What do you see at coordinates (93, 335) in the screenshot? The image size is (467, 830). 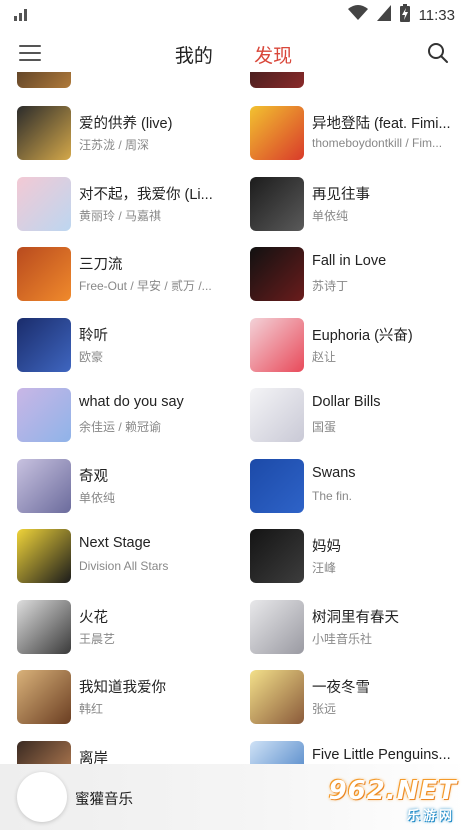 I see `song-title: 聆听` at bounding box center [93, 335].